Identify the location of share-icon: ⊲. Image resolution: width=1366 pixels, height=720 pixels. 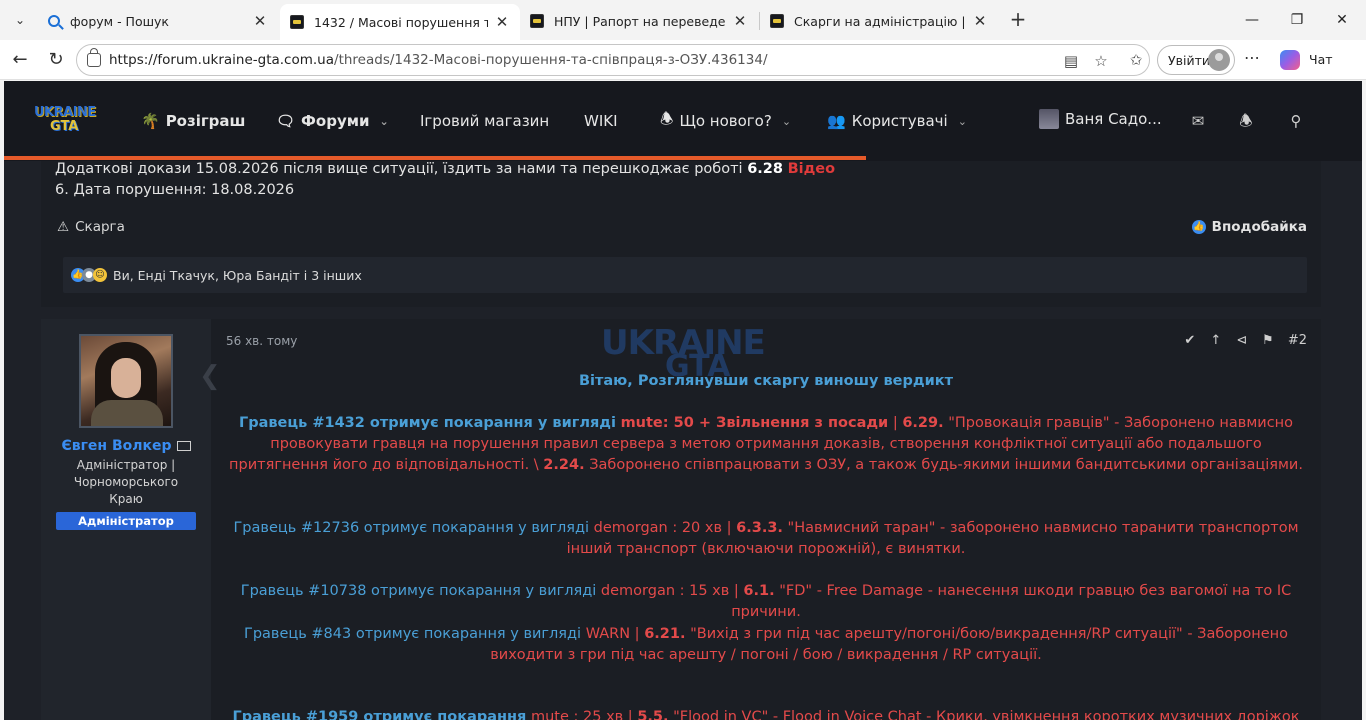
(1242, 340).